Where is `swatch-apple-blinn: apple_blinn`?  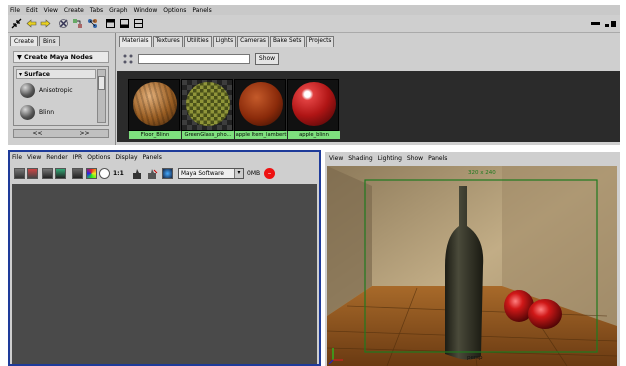 swatch-apple-blinn: apple_blinn is located at coordinates (313, 109).